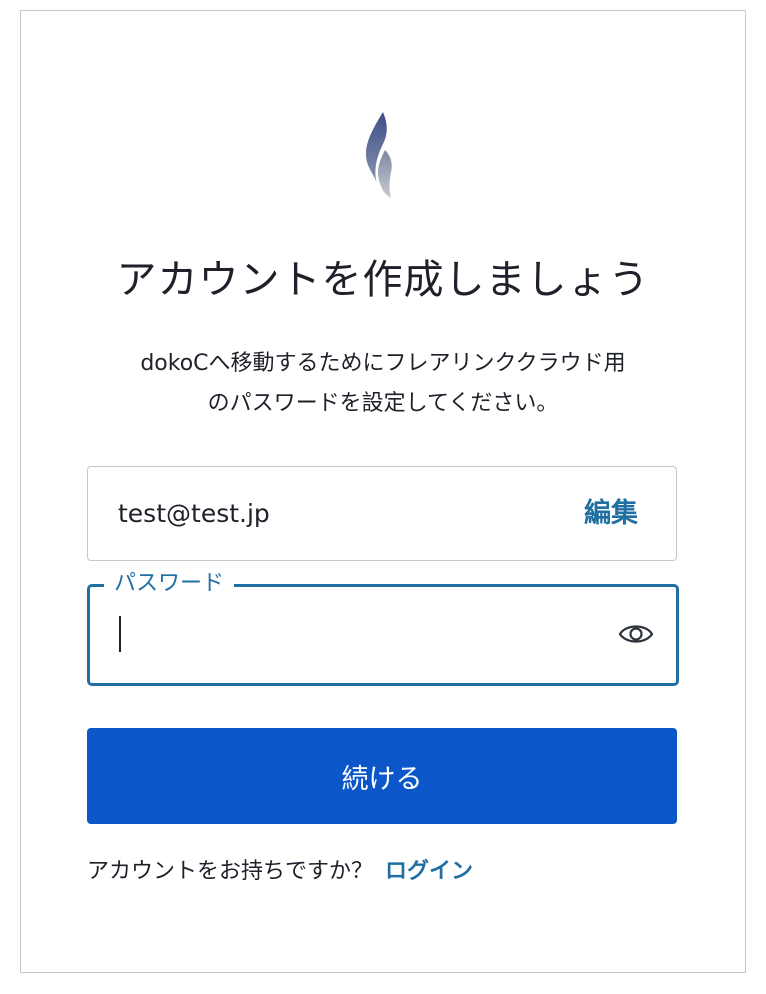  What do you see at coordinates (353, 635) in the screenshot?
I see `password-input` at bounding box center [353, 635].